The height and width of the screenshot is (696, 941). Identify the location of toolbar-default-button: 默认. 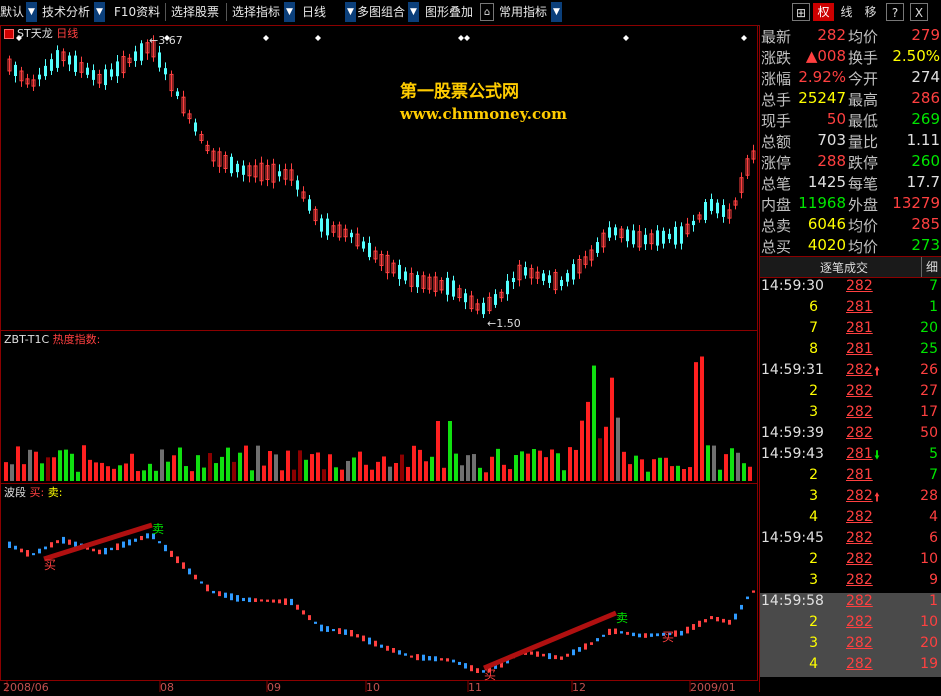
(12, 12).